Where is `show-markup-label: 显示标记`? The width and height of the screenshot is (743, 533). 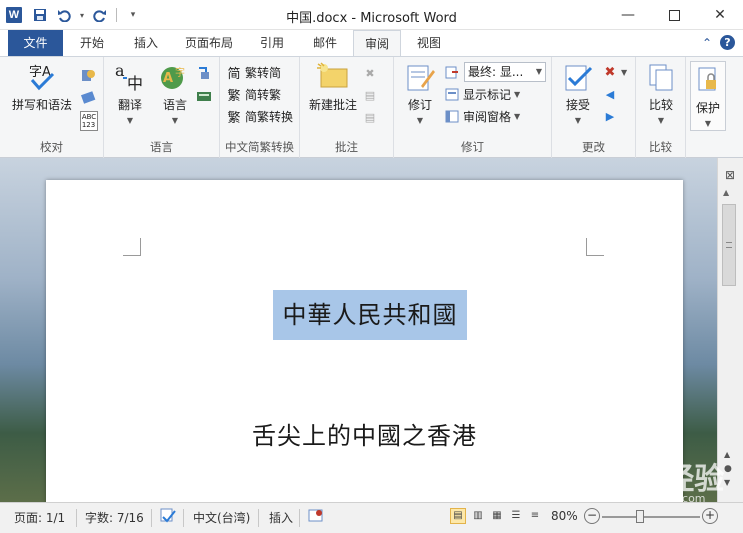
show-markup-label: 显示标记 is located at coordinates (487, 94).